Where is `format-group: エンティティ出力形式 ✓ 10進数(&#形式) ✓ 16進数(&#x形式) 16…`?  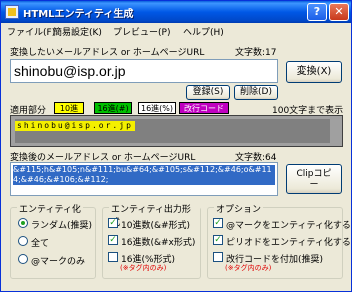
format-group: エンティティ出力形式 ✓ 10進数(&#形式) ✓ 16進数(&#x形式) 16… is located at coordinates (151, 240).